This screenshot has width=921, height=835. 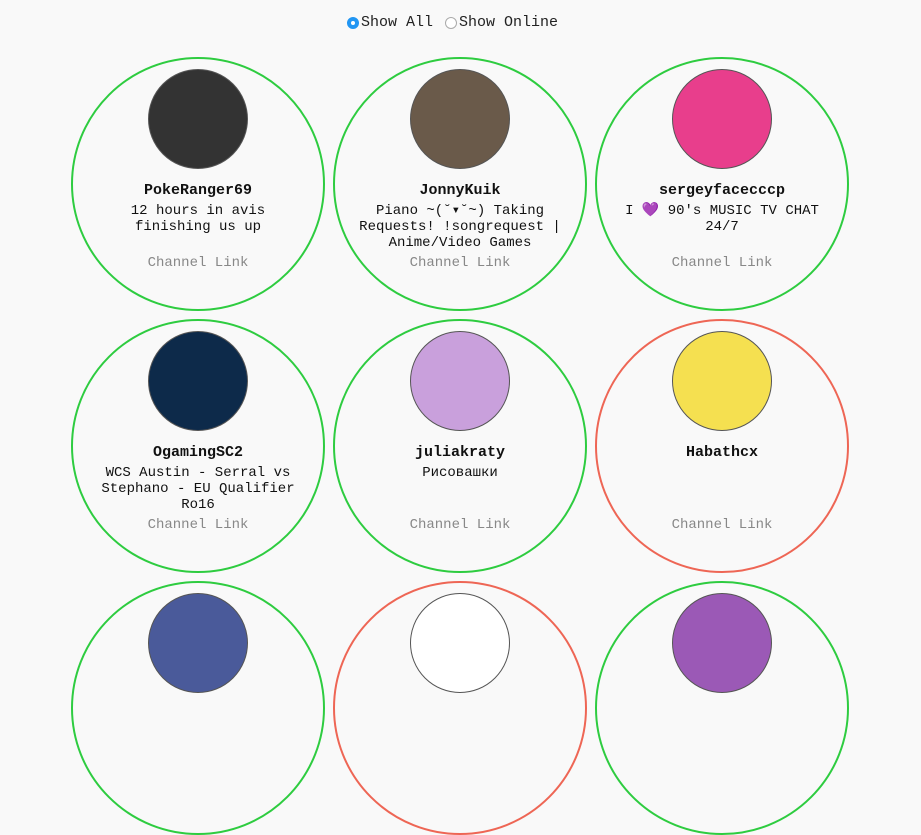 What do you see at coordinates (721, 452) in the screenshot?
I see `channel-name: Habathcx` at bounding box center [721, 452].